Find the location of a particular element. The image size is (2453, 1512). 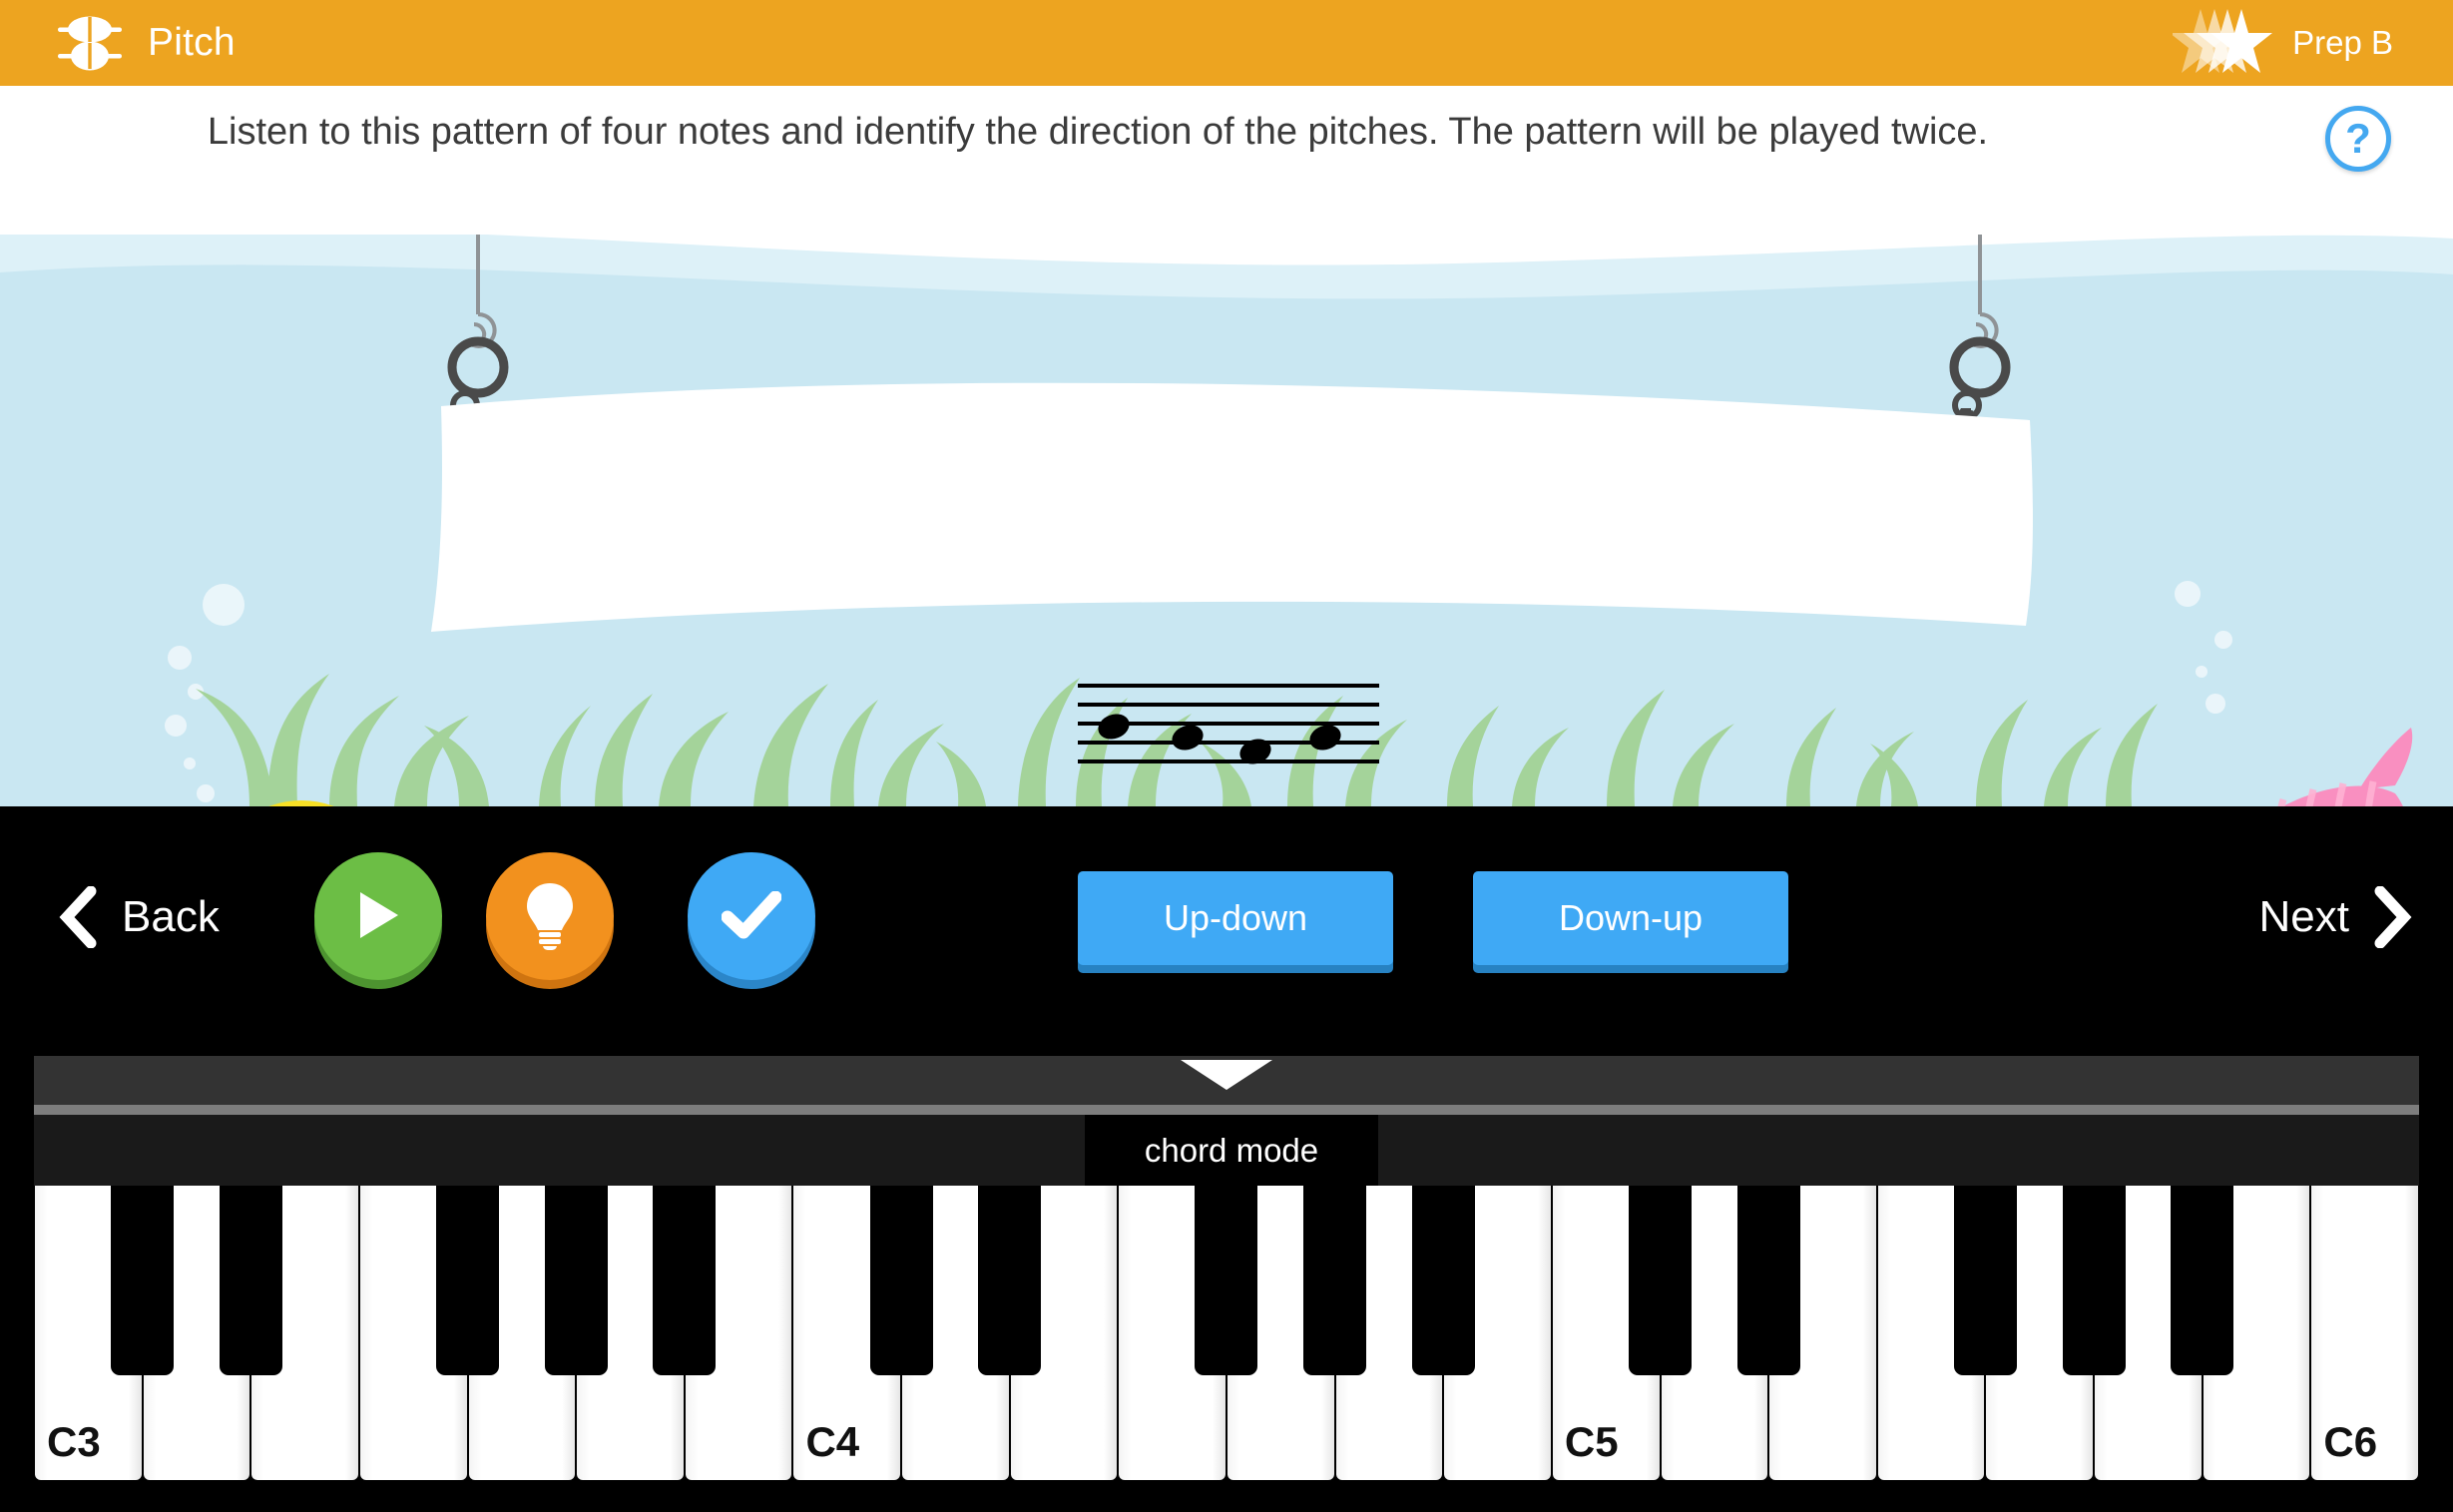

chord-mode-label: chord mode is located at coordinates (1231, 1150).